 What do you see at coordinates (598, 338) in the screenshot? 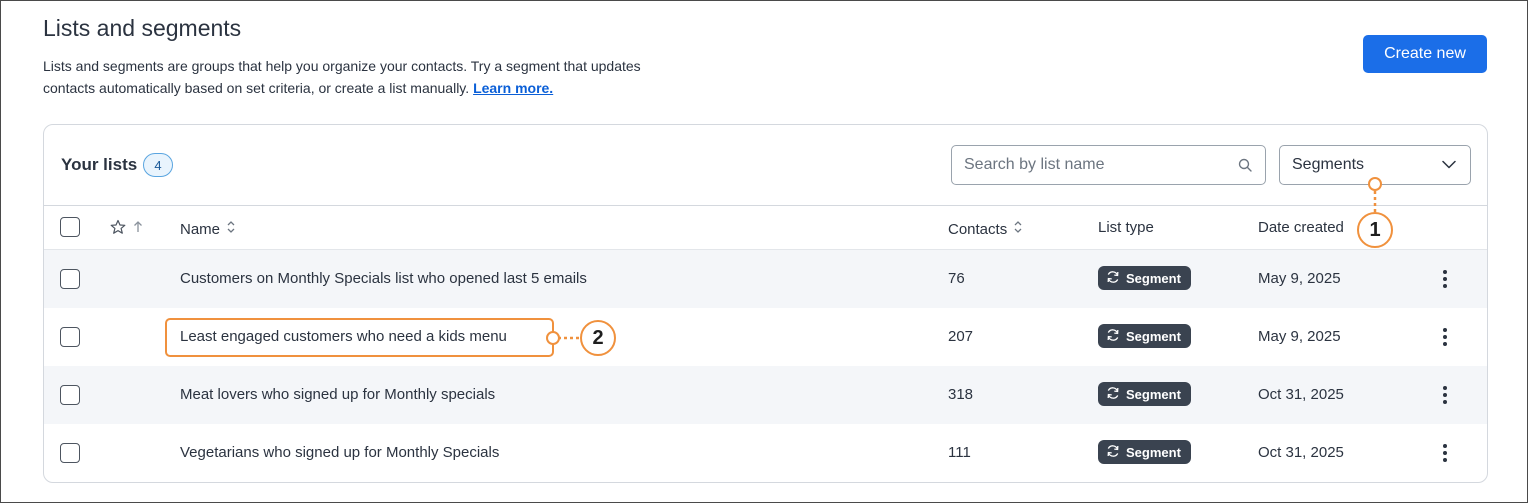
I see `callout-2-badge: 2` at bounding box center [598, 338].